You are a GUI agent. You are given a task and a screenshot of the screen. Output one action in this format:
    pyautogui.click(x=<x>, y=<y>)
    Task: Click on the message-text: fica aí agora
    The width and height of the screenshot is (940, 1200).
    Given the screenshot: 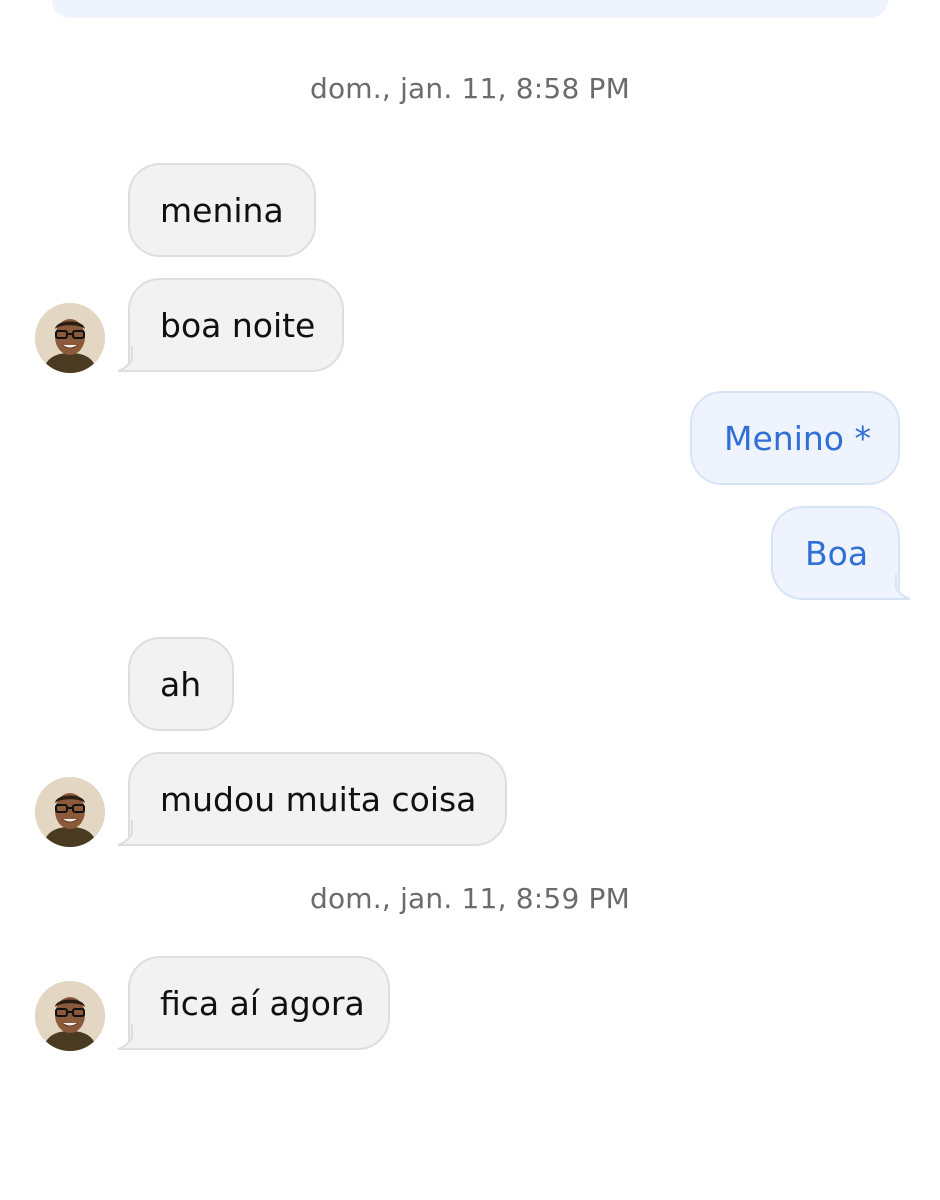 What is the action you would take?
    pyautogui.click(x=262, y=1003)
    